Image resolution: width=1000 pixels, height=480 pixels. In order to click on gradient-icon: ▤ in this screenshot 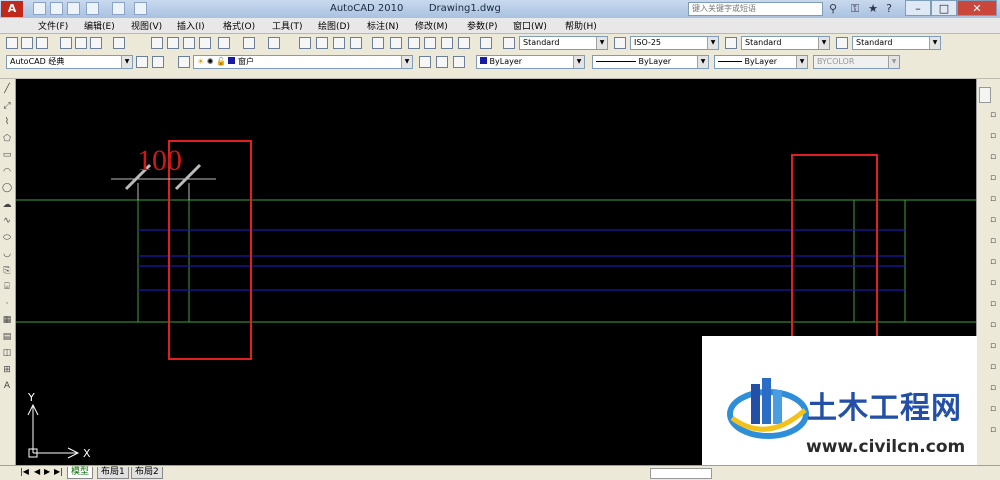, I will do `click(7, 337)`.